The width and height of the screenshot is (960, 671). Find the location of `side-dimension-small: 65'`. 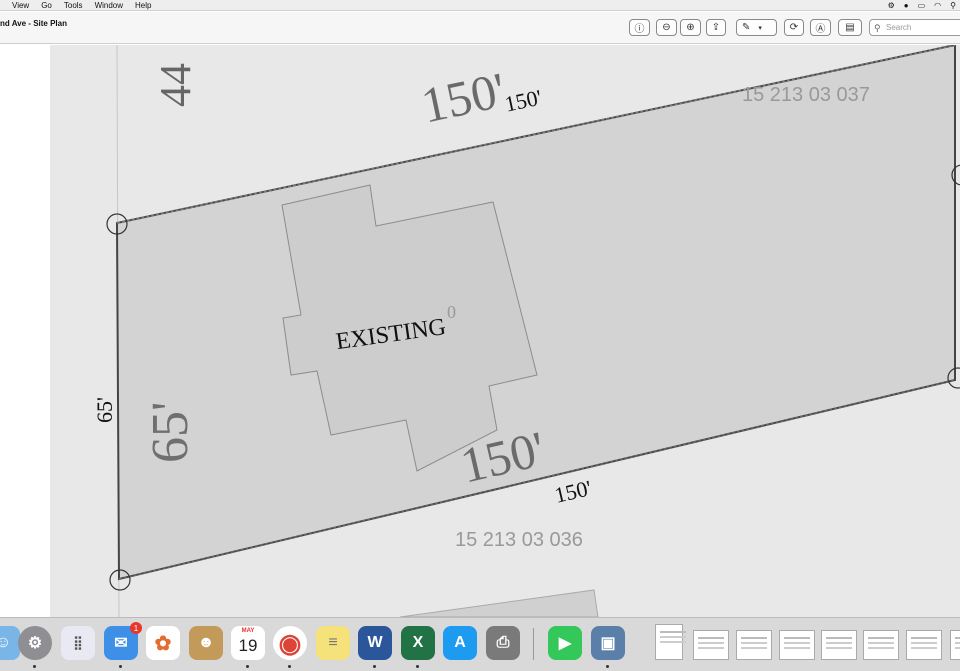

side-dimension-small: 65' is located at coordinates (104, 410).